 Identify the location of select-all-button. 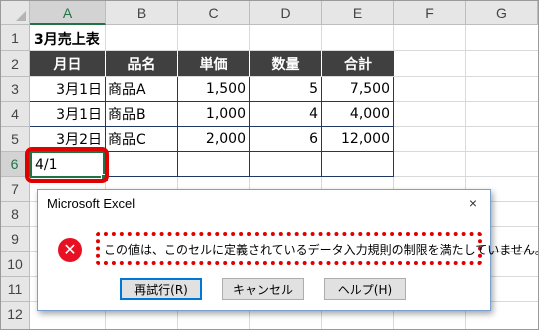
(15, 13).